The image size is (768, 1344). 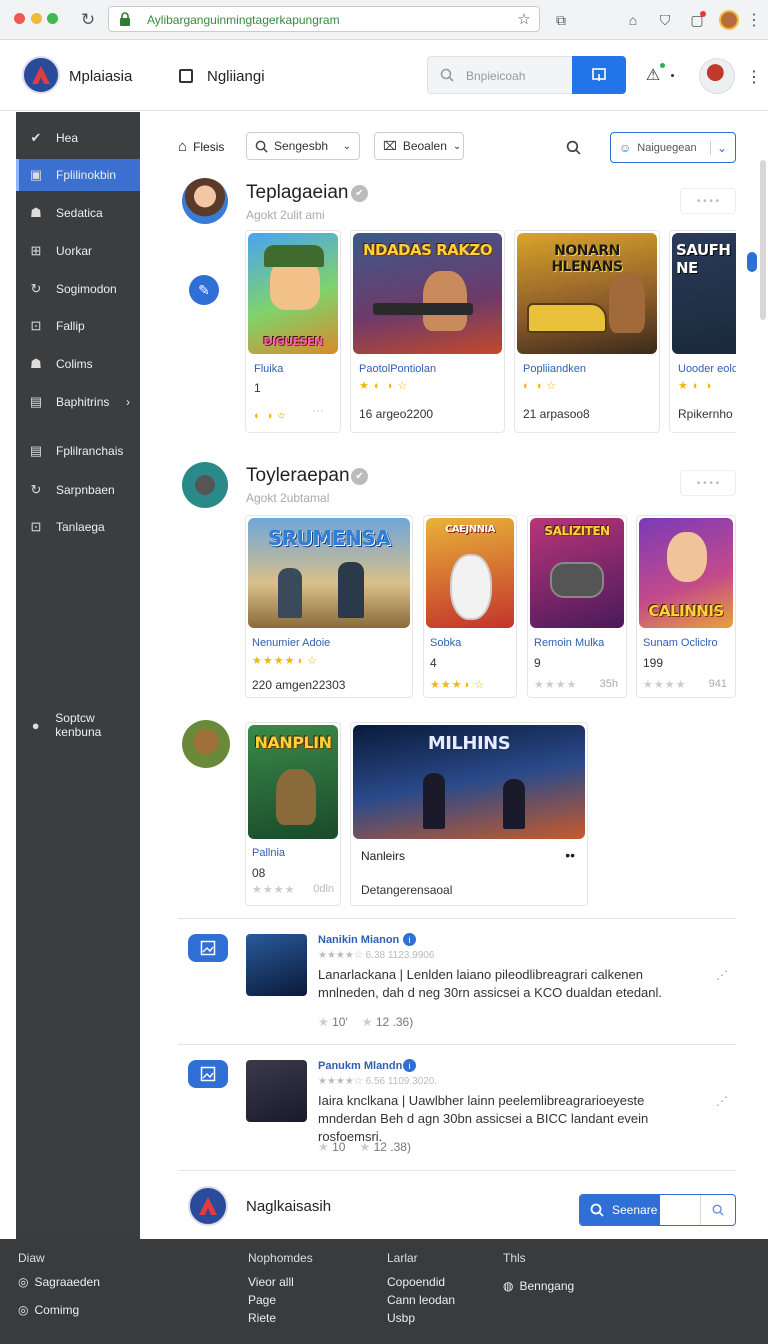 I want to click on profile-avatar, so click(x=729, y=20).